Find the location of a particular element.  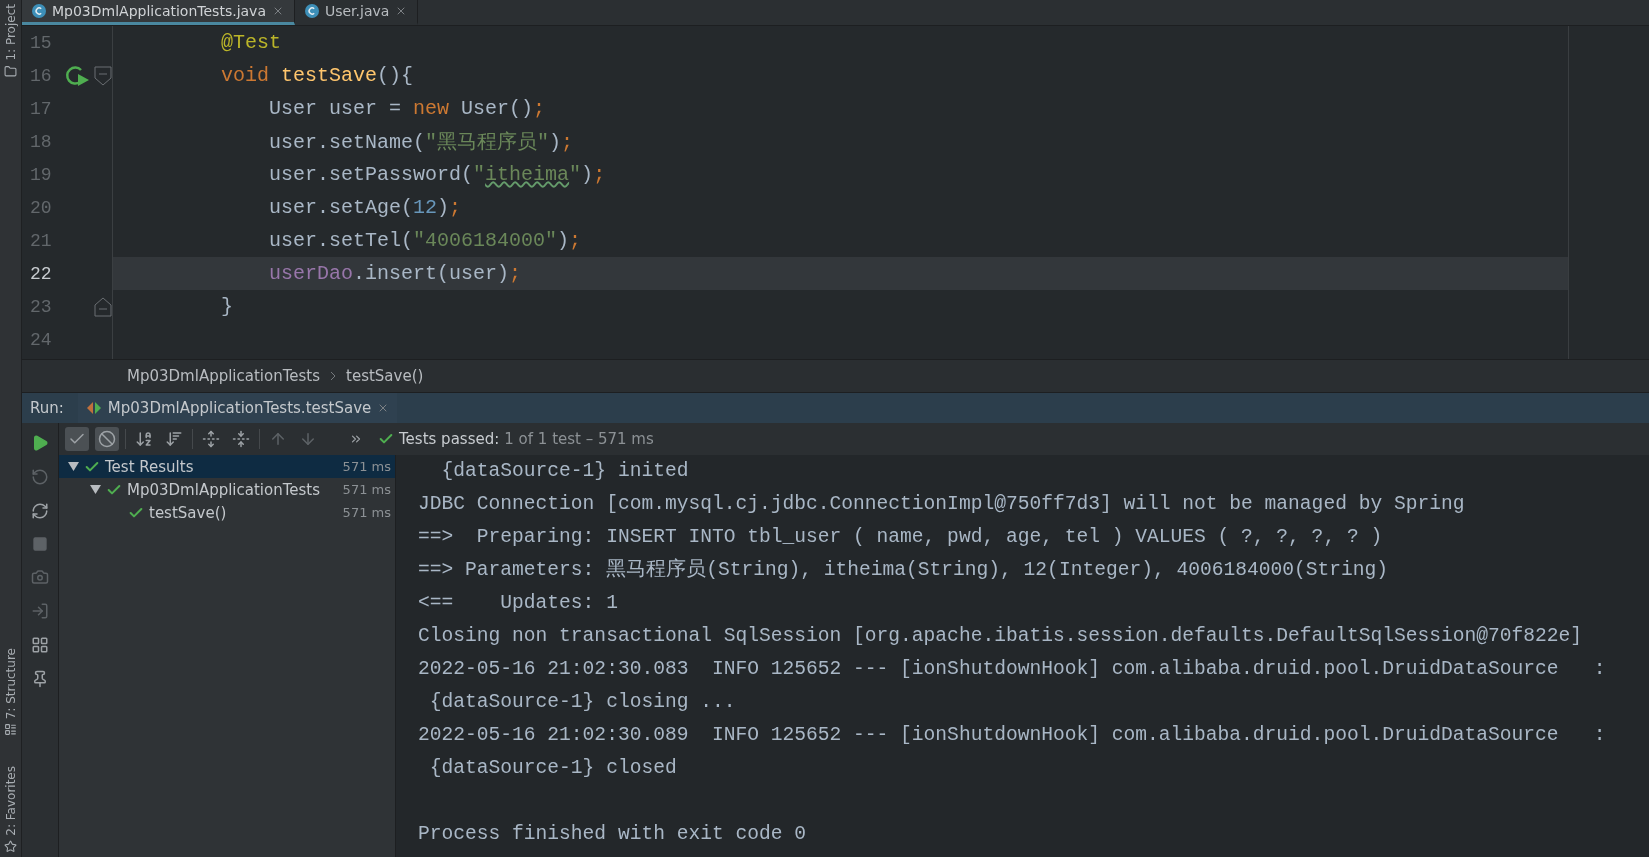

editor-tab: Mp03DmlApplicationTests.java is located at coordinates (158, 12).